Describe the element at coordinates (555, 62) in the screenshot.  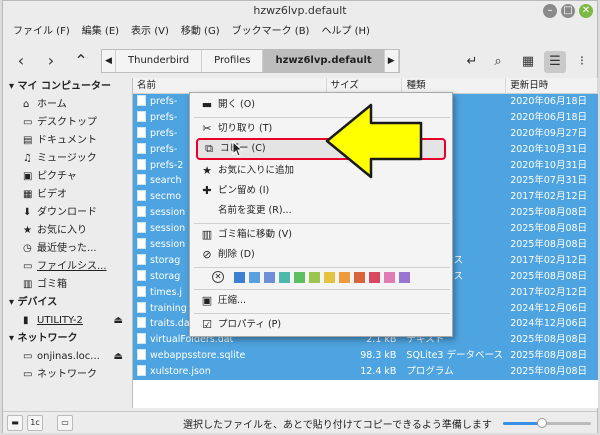
I see `list-view-icon: ☰` at that location.